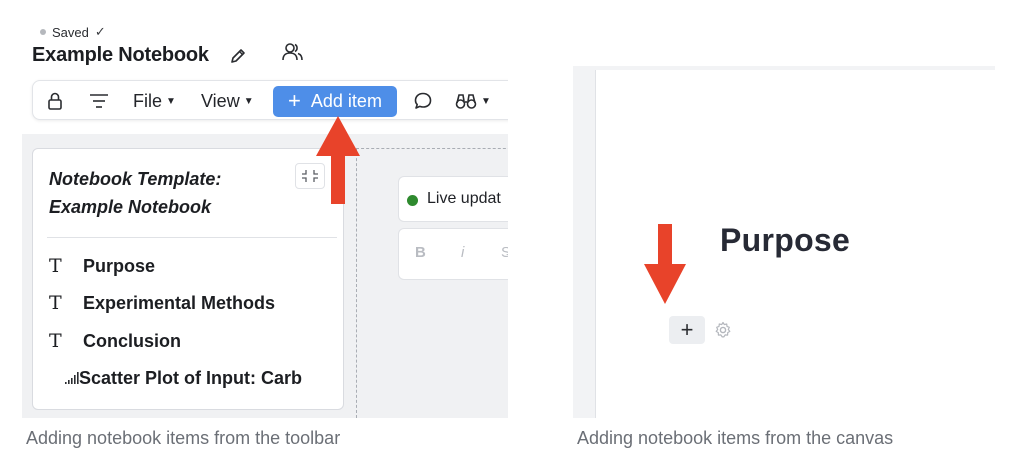  Describe the element at coordinates (70, 32) in the screenshot. I see `save-status-label: Saved` at that location.